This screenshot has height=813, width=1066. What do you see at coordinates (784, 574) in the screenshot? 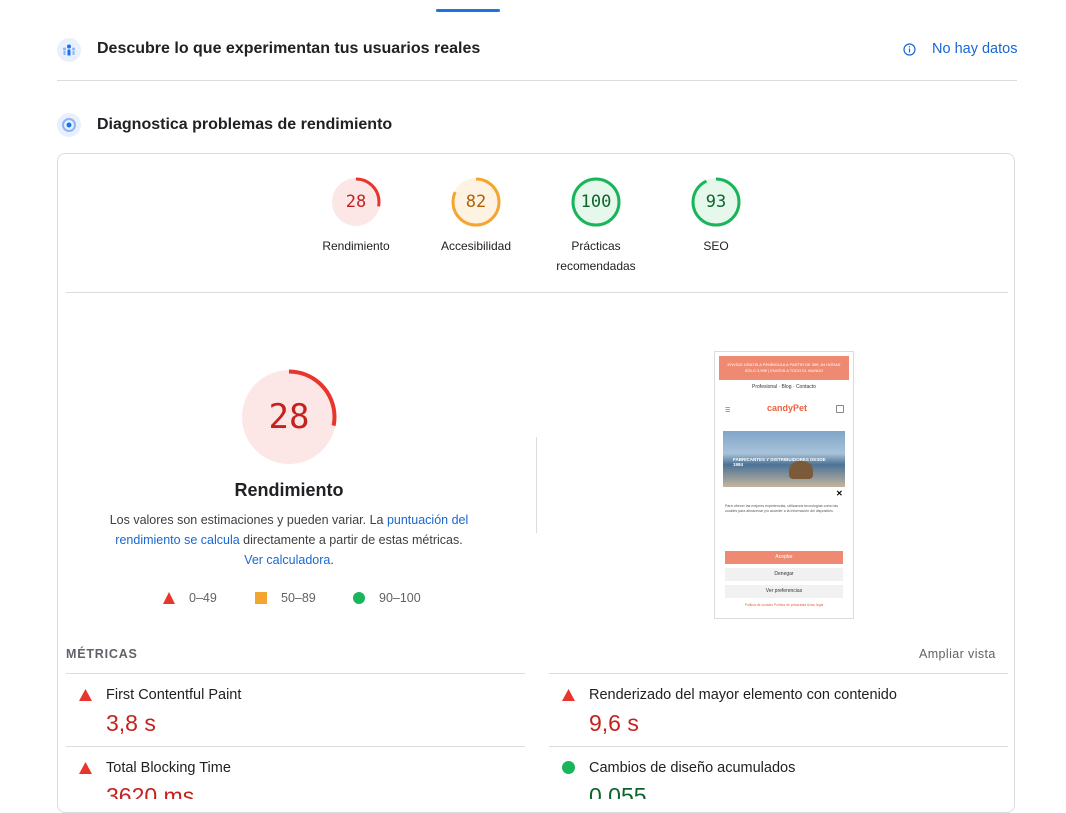
I see `deny-button: Denegar` at bounding box center [784, 574].